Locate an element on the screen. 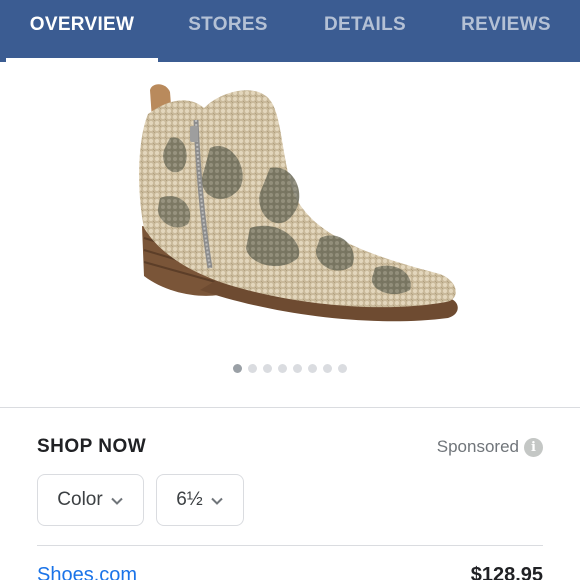  tab-bar: OVERVIEW STORES DETAILS REVIEWS is located at coordinates (290, 31).